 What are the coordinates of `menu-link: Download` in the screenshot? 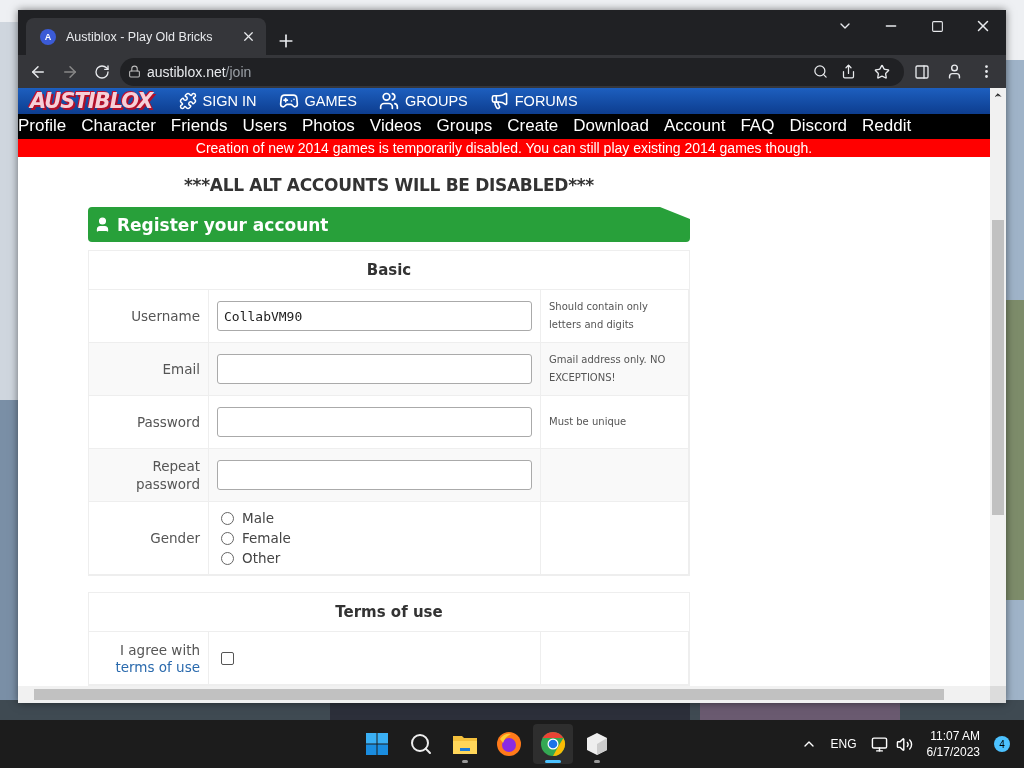 It's located at (611, 126).